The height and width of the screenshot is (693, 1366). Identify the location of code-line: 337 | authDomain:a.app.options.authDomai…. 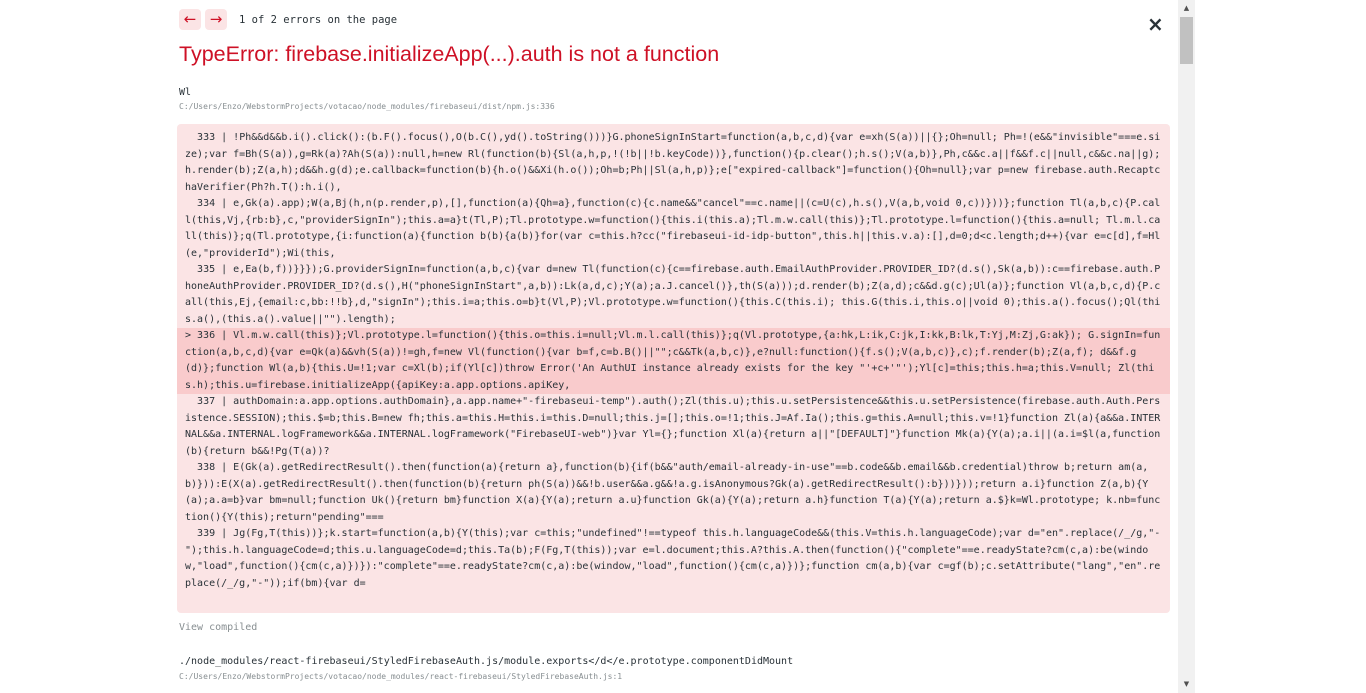
(673, 426).